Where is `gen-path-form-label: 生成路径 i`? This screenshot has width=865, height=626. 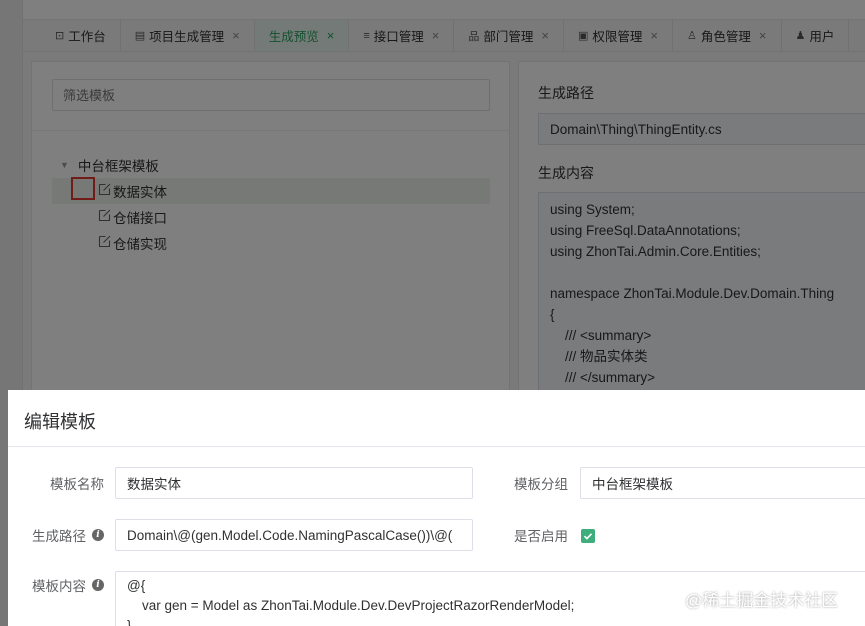 gen-path-form-label: 生成路径 i is located at coordinates (58, 535).